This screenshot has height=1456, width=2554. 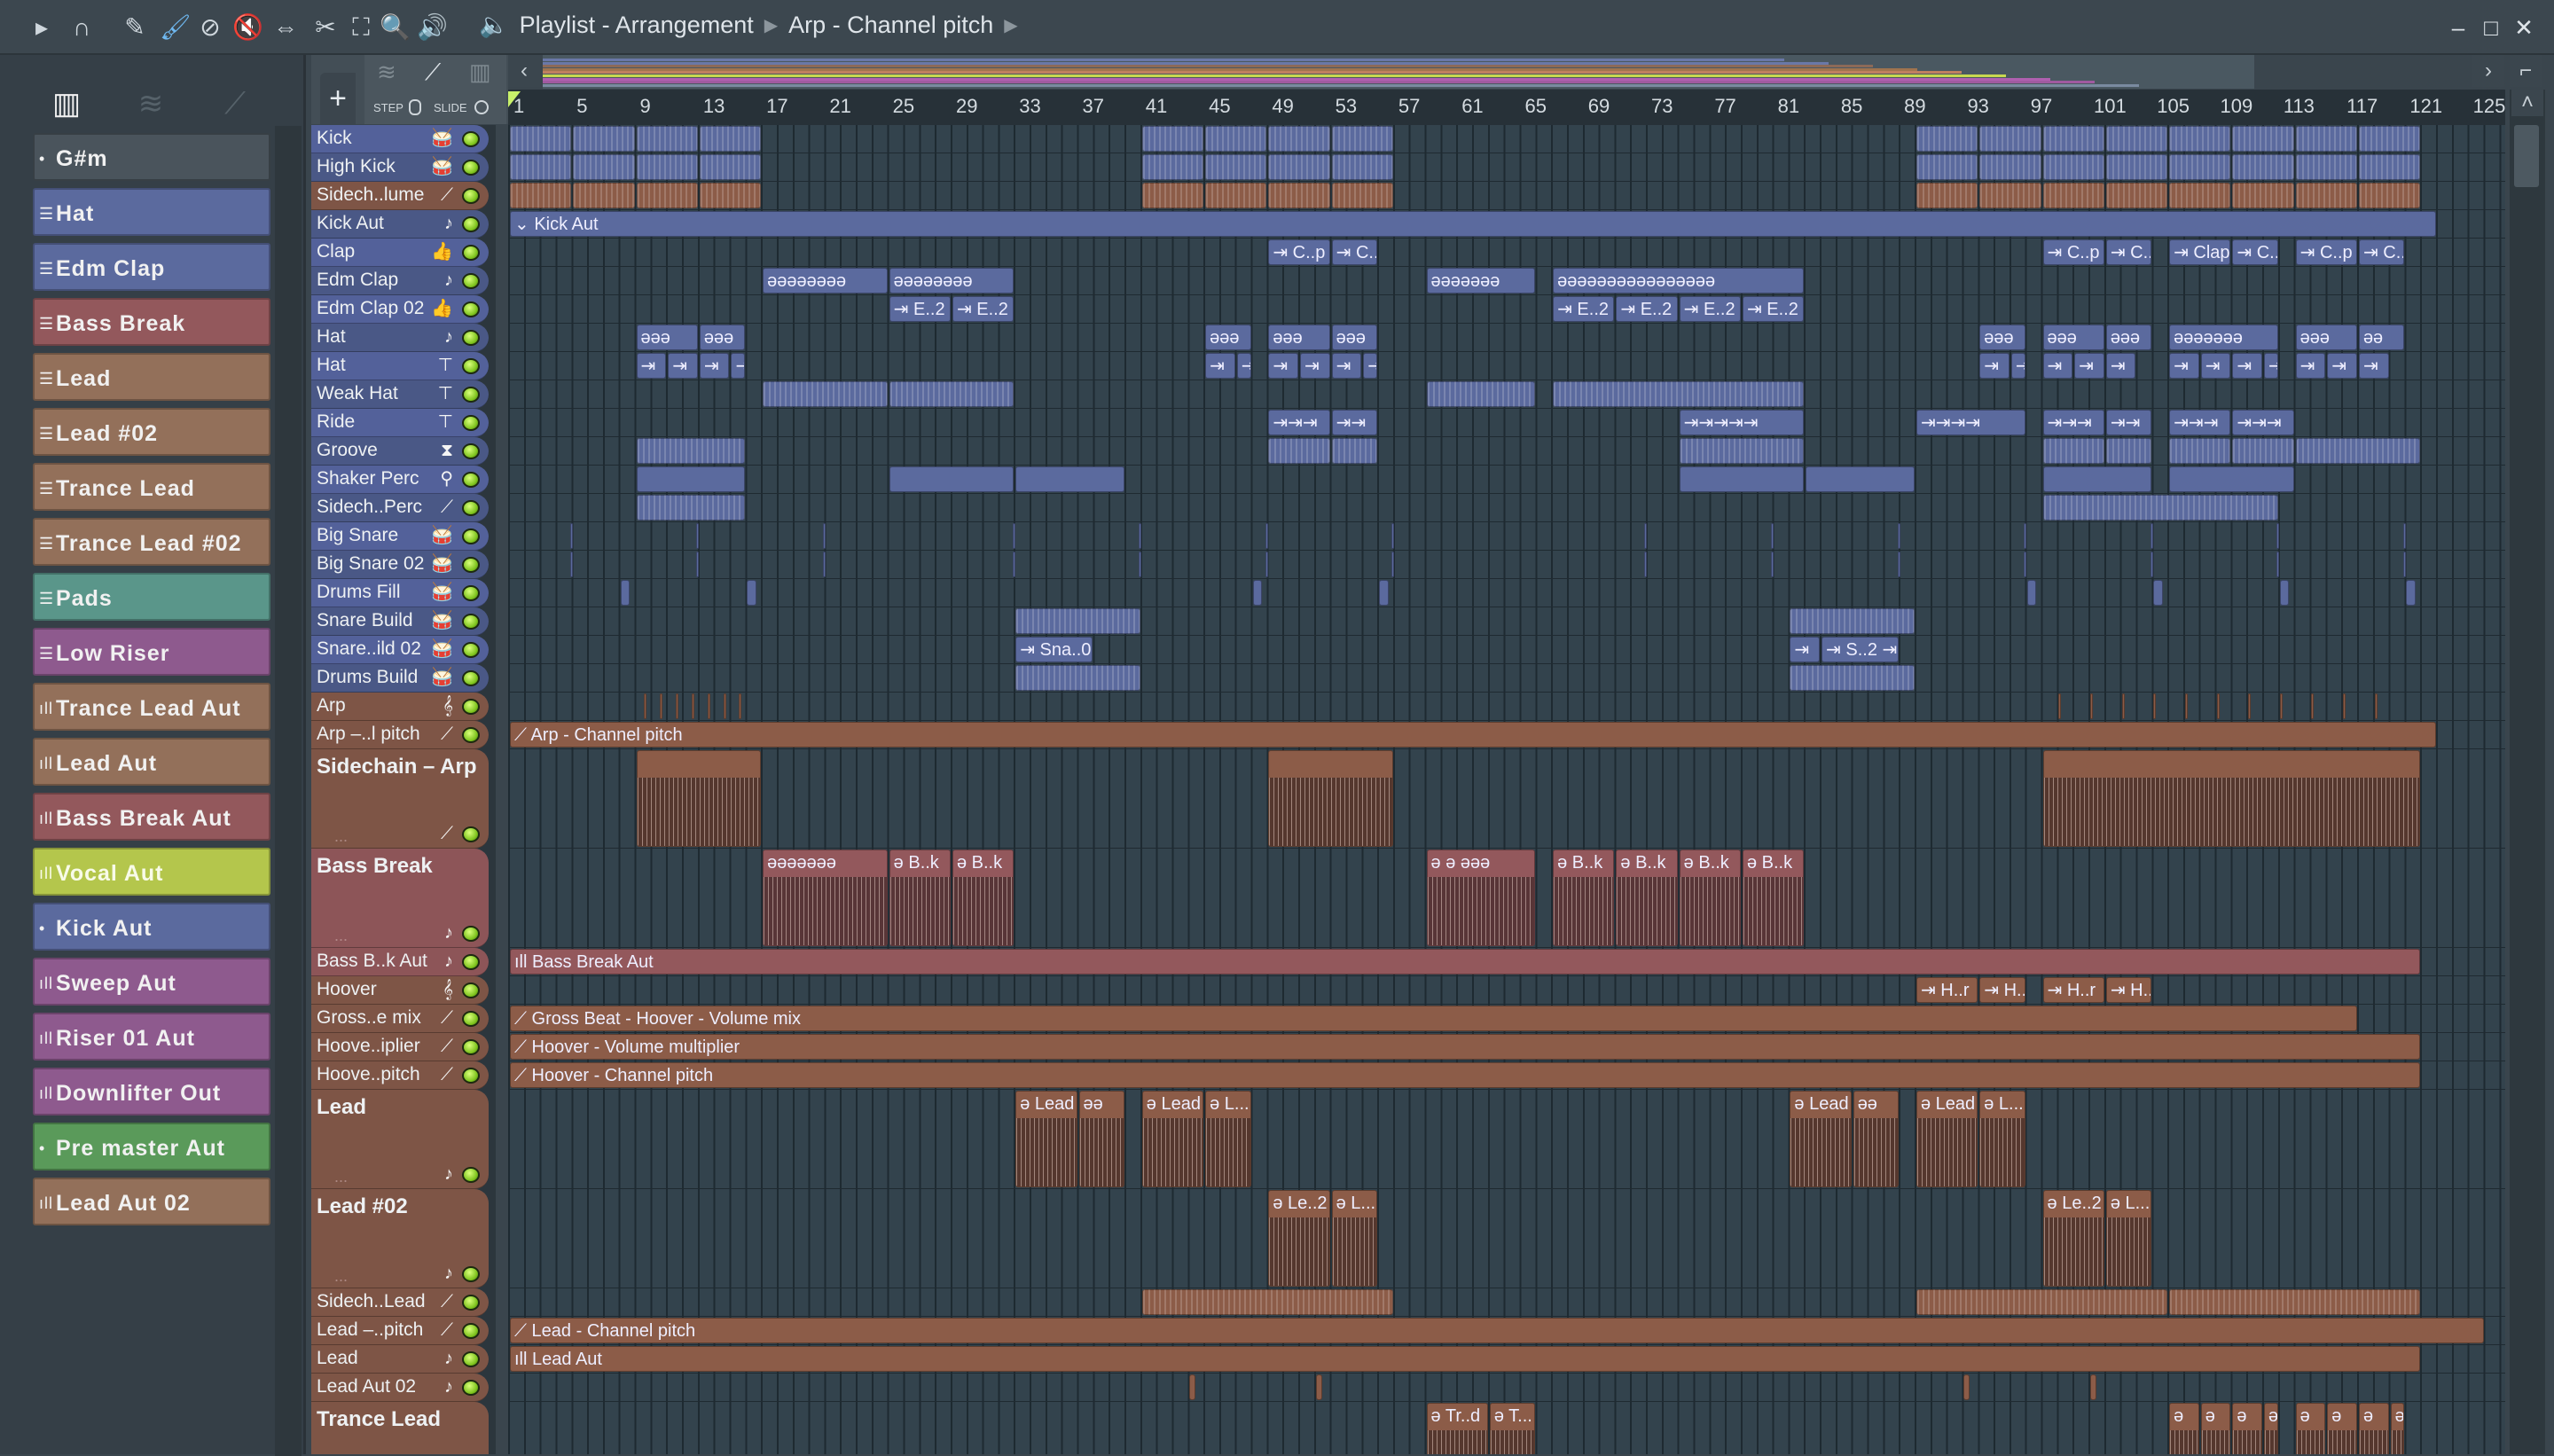 What do you see at coordinates (432, 27) in the screenshot?
I see `playback-icon: 🔊` at bounding box center [432, 27].